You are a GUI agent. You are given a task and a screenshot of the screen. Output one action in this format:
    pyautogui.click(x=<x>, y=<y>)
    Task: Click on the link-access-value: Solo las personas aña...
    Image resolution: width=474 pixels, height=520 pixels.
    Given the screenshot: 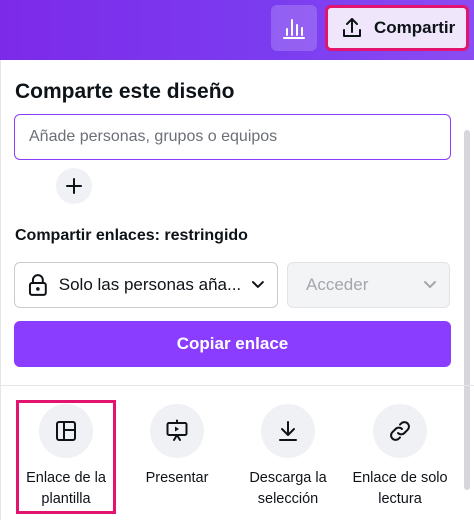 What is the action you would take?
    pyautogui.click(x=150, y=284)
    